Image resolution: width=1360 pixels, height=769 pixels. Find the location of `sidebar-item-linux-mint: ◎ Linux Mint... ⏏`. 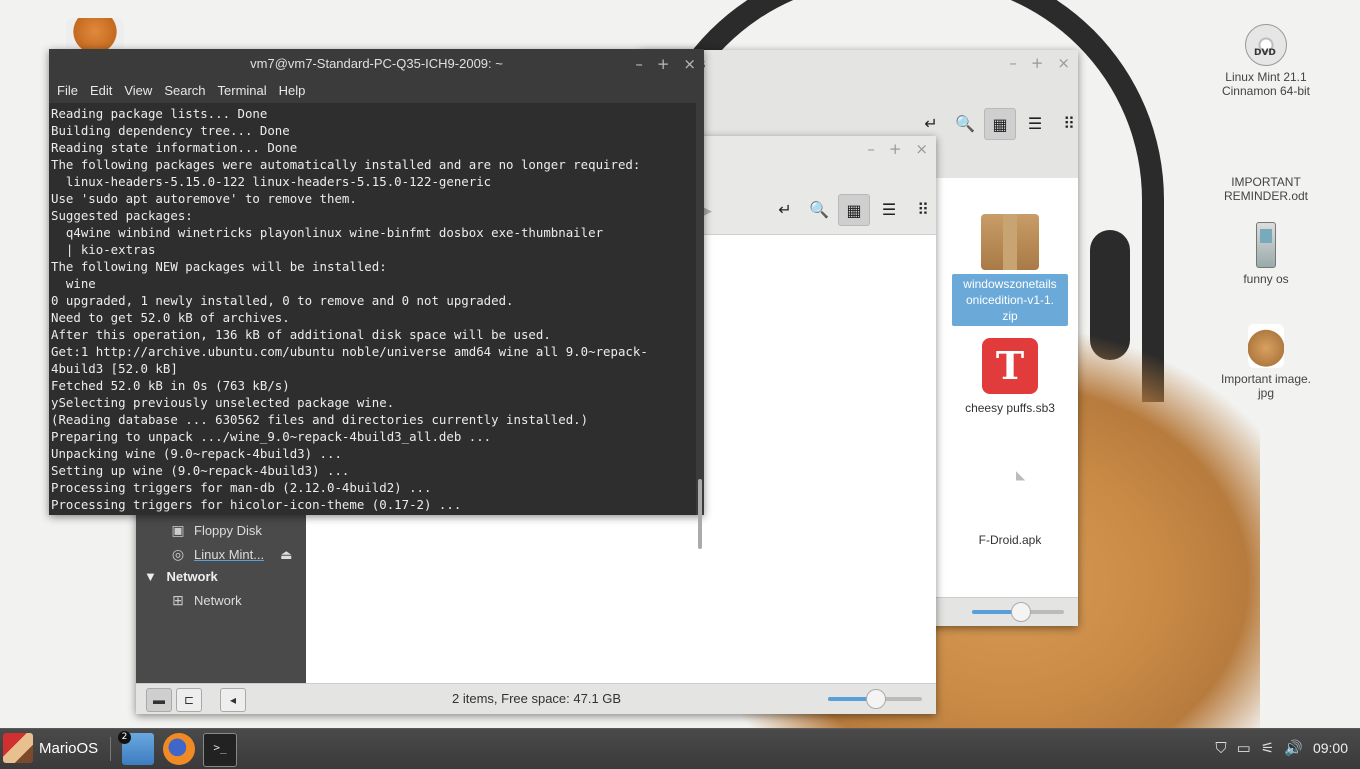

sidebar-item-linux-mint: ◎ Linux Mint... ⏏ is located at coordinates (231, 554).